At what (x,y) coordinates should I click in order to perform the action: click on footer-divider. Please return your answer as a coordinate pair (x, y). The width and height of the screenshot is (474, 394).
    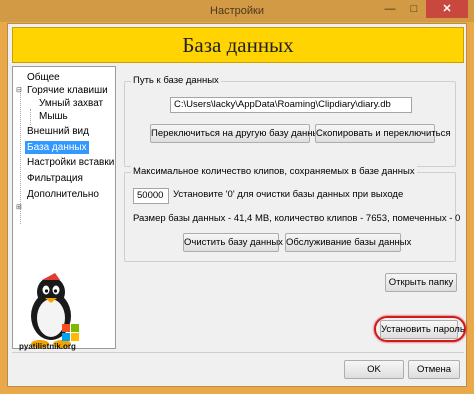
    Looking at the image, I should click on (238, 352).